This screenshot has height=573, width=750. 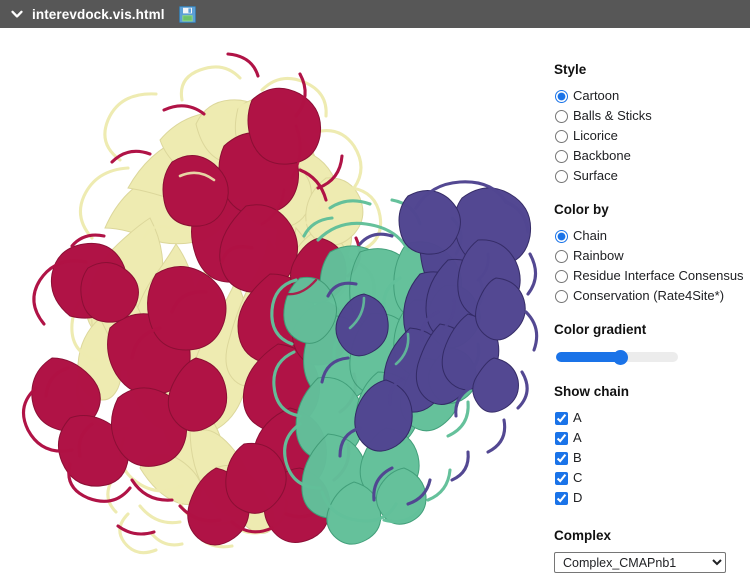 I want to click on style-option-label: Balls & Sticks, so click(x=612, y=115).